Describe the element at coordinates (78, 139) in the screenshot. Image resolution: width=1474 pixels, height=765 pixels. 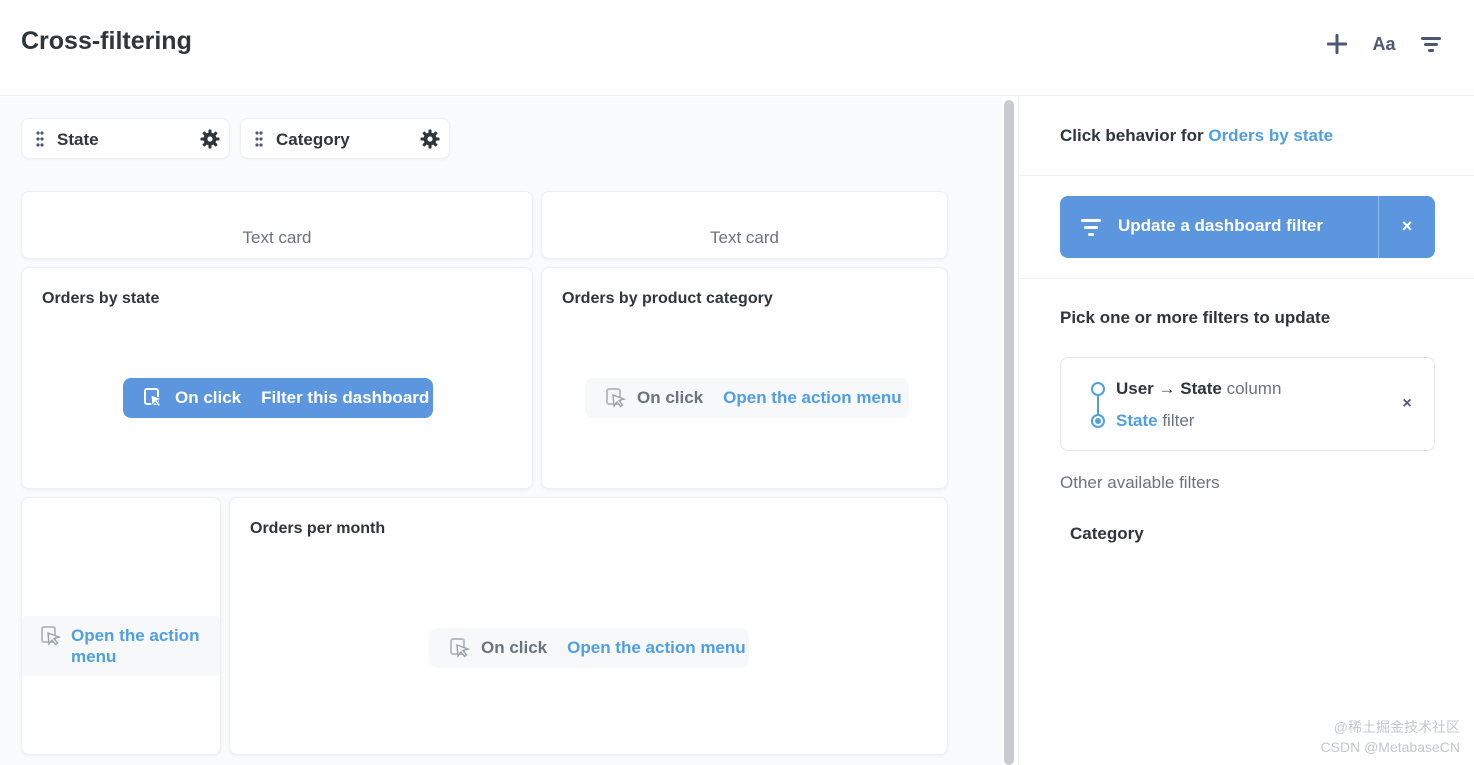
I see `filter-label: State` at that location.